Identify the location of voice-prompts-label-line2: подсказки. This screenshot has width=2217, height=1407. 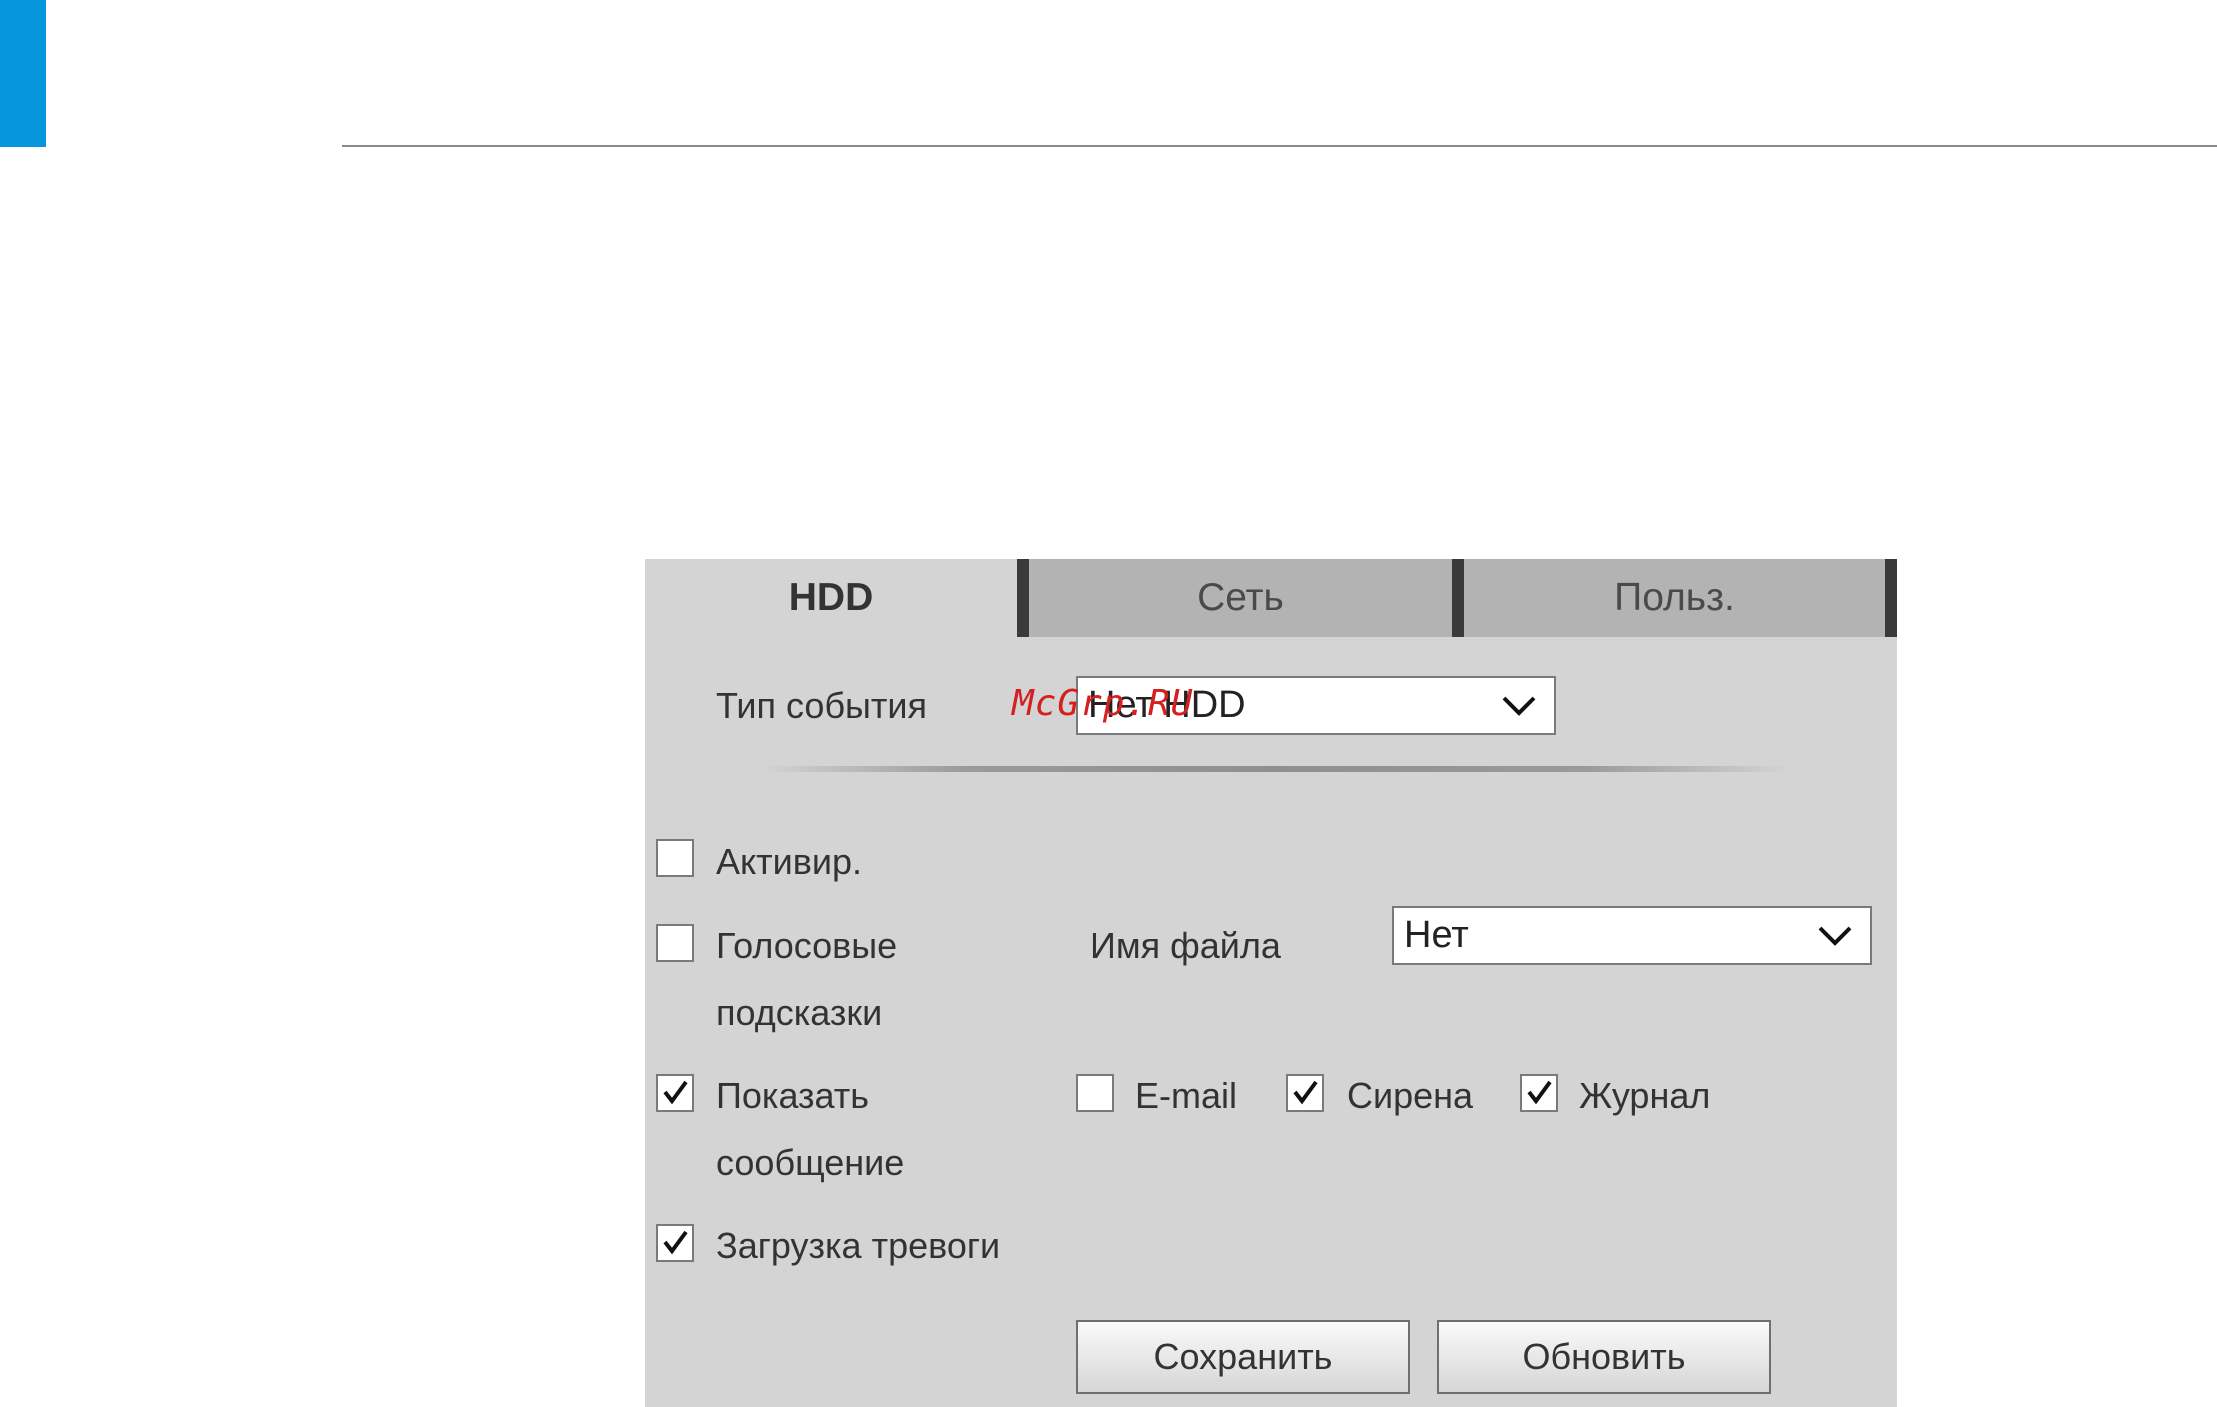
(799, 1012).